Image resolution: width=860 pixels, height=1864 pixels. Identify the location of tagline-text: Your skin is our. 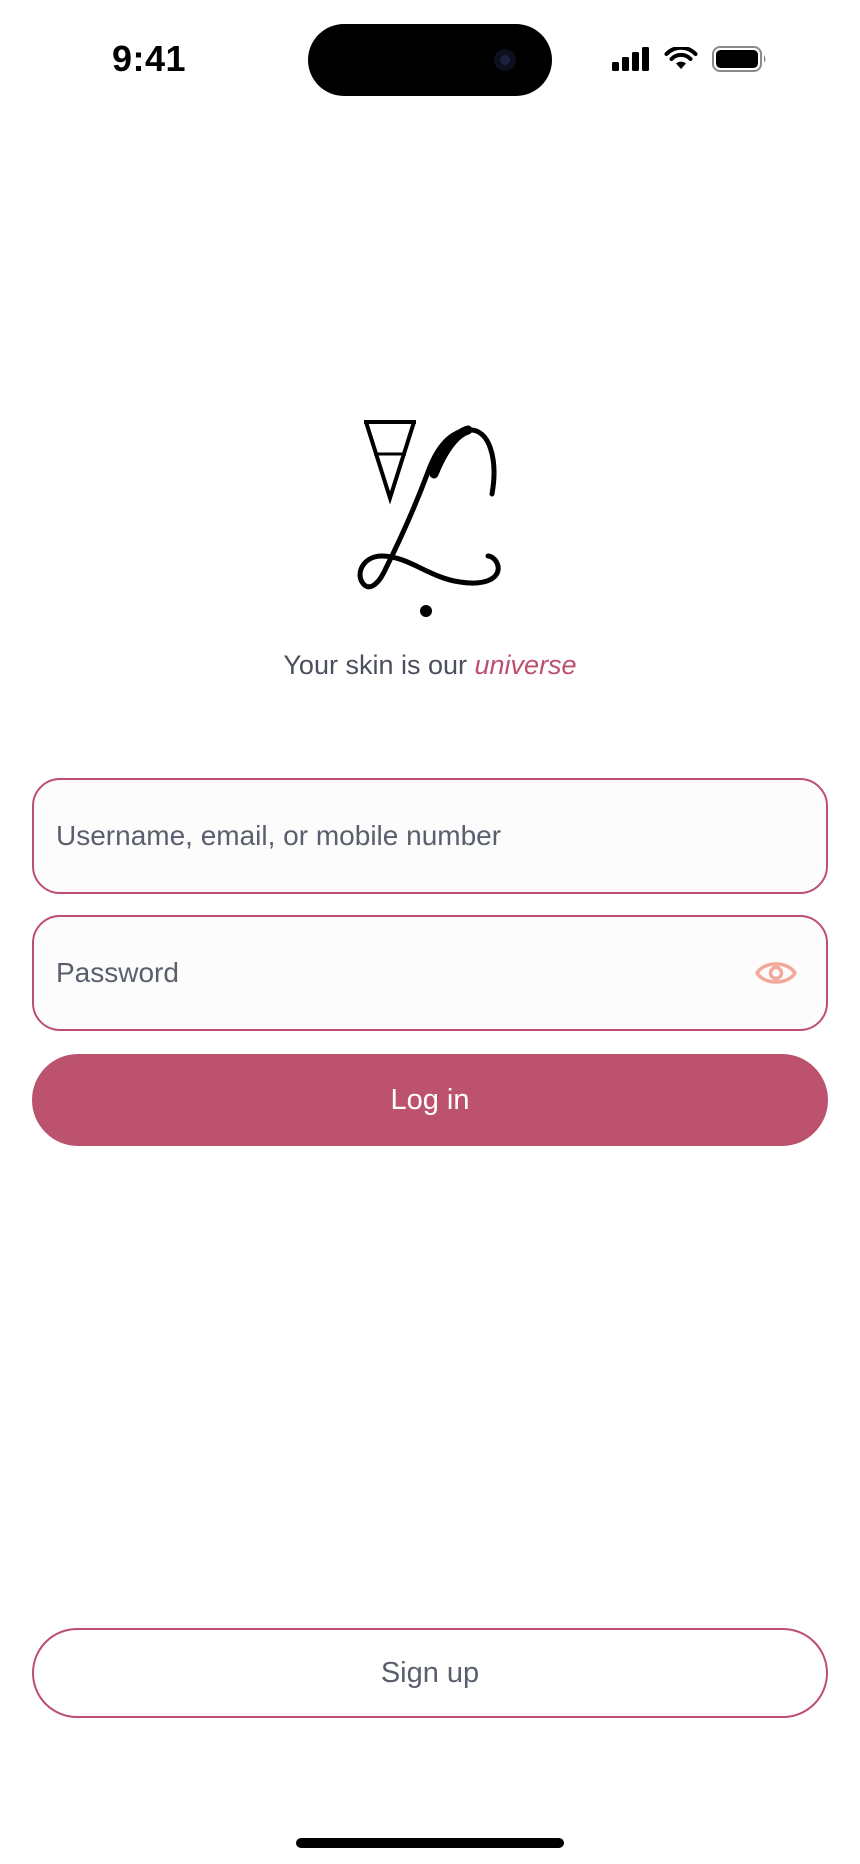
(379, 665).